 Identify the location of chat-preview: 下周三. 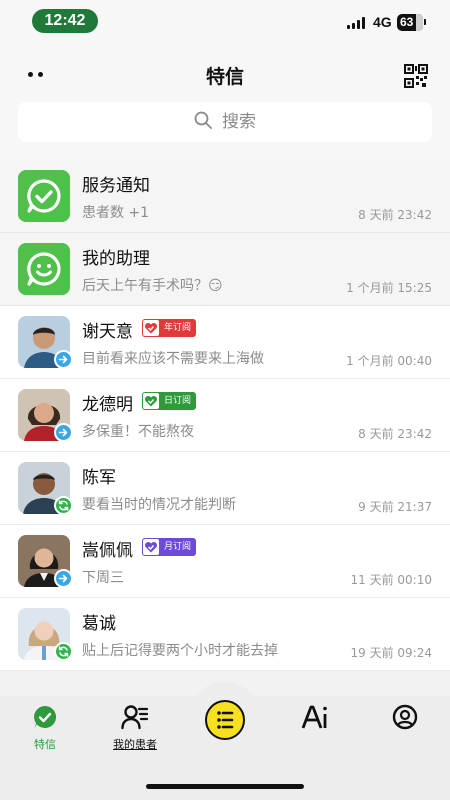
(103, 578).